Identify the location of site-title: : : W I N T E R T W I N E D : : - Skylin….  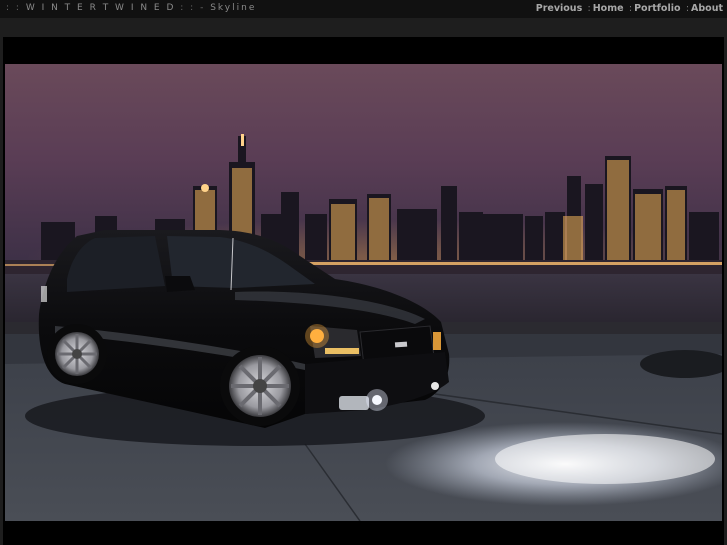
(131, 8).